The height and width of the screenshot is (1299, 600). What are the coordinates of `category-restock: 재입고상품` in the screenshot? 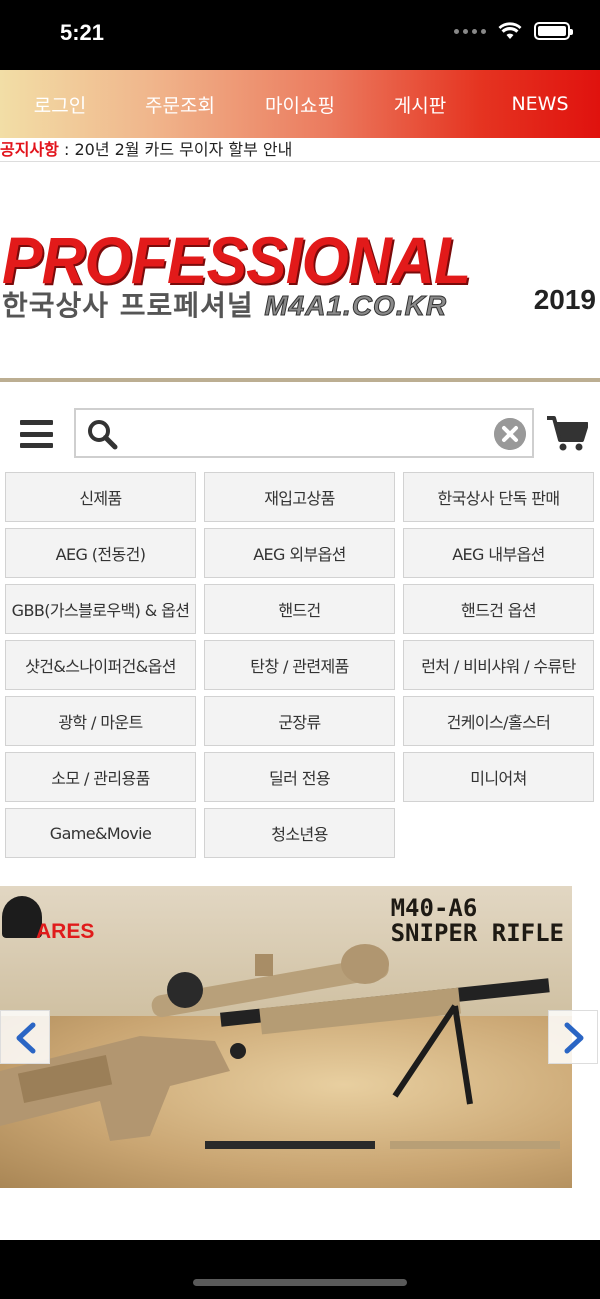 It's located at (299, 497).